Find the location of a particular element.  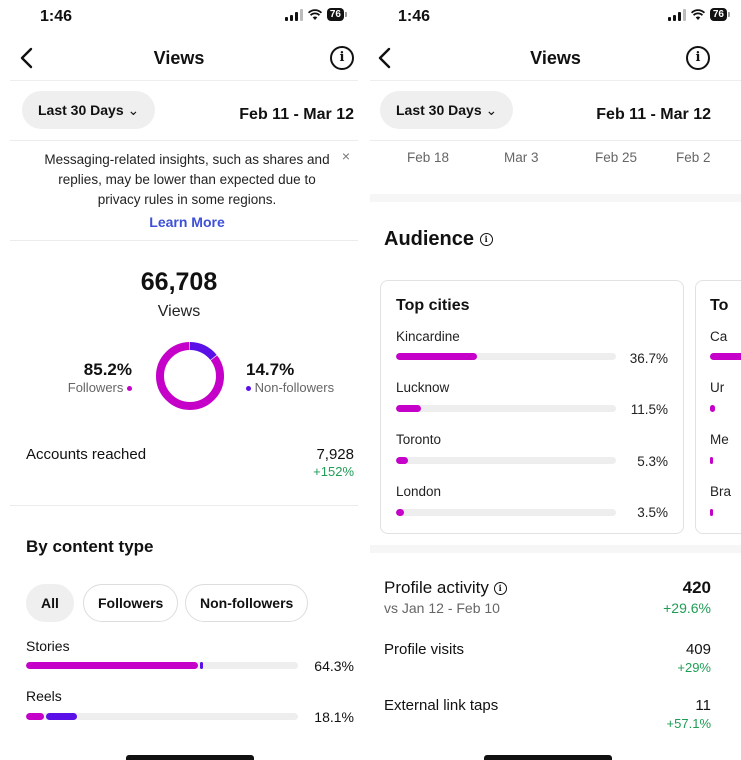

filter-all: All is located at coordinates (50, 603).